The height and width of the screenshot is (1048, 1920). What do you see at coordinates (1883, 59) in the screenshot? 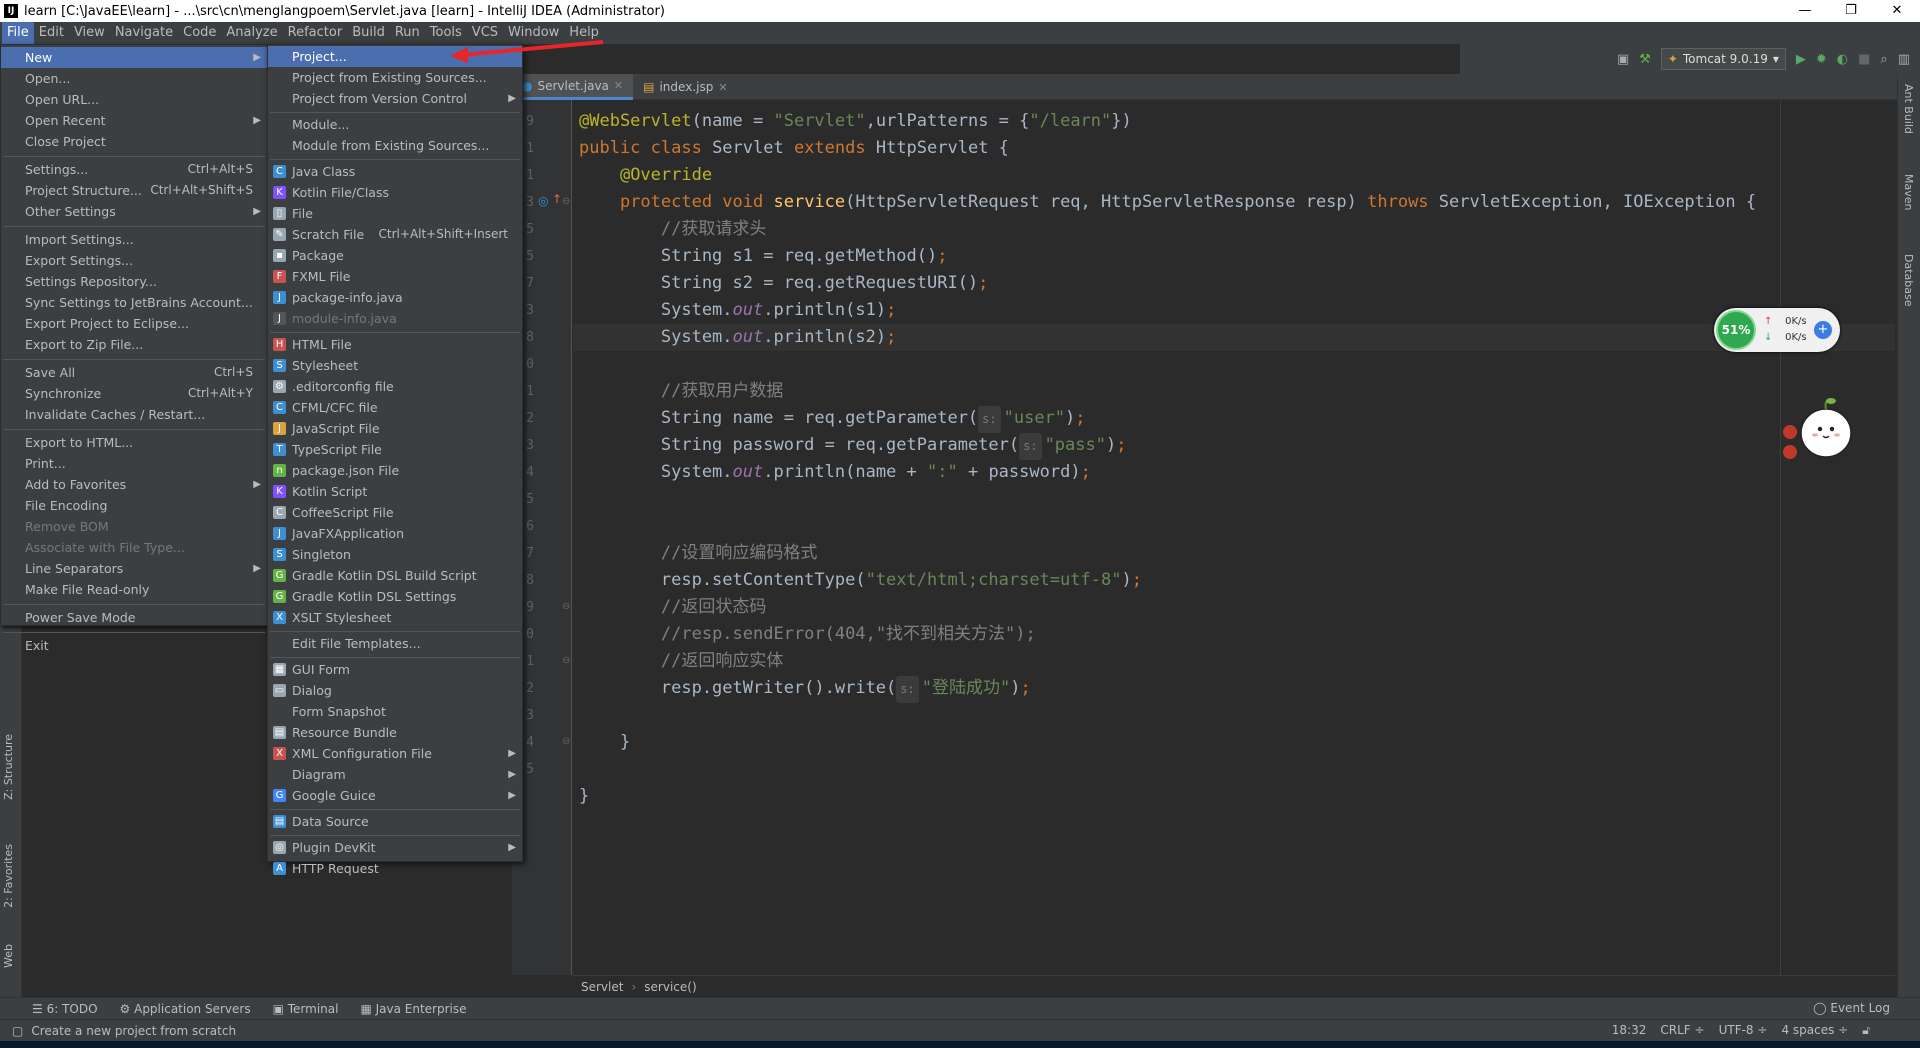
I see `search-icon: ⌕` at bounding box center [1883, 59].